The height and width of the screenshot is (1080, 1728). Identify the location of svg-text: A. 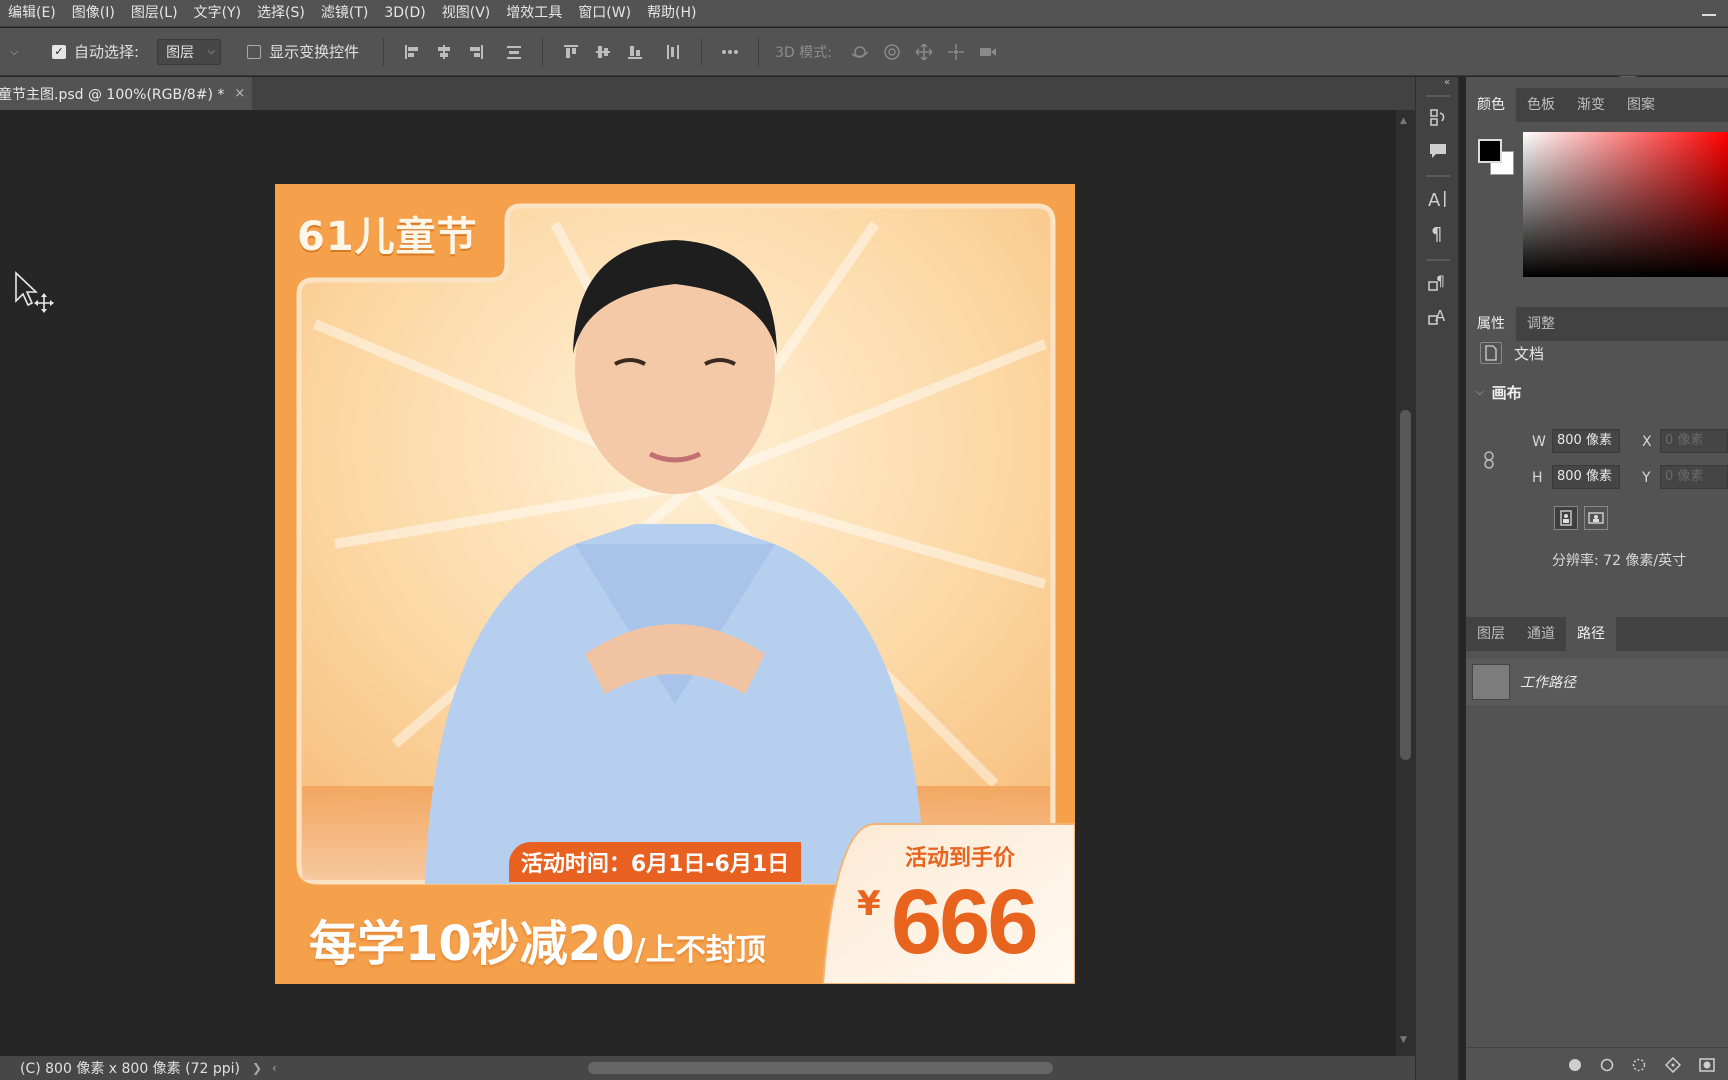
(1440, 316).